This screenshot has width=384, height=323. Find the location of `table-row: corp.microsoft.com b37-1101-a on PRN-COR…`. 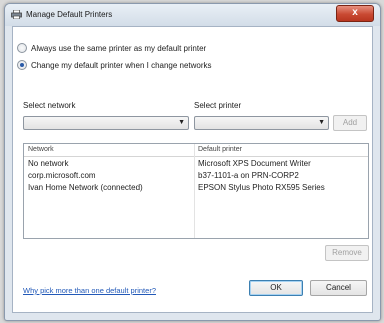

table-row: corp.microsoft.com b37-1101-a on PRN-COR… is located at coordinates (196, 175).